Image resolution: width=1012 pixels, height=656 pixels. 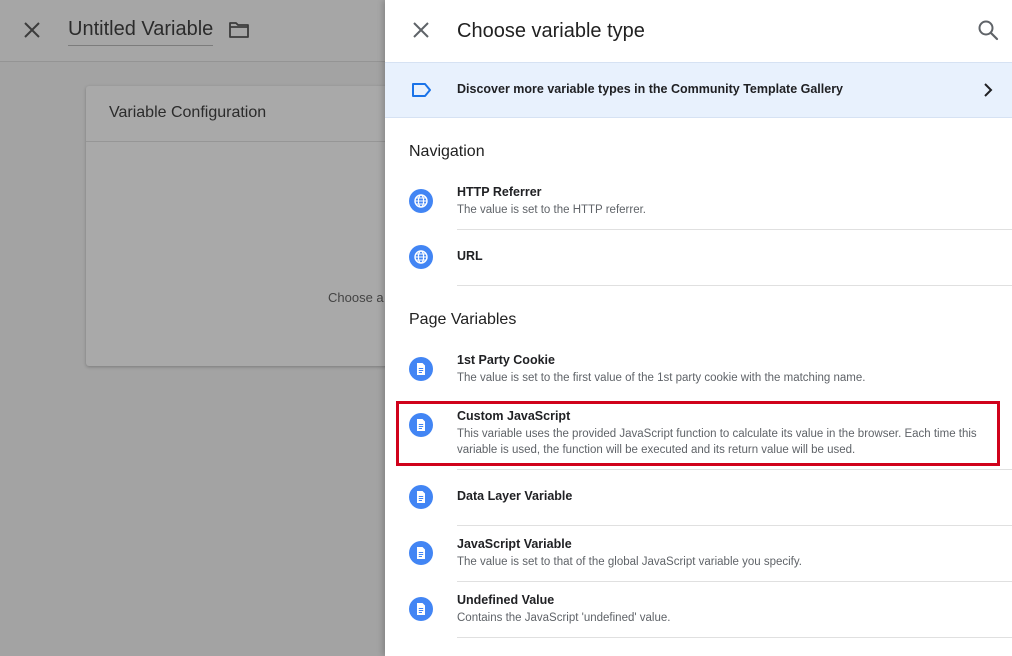 I want to click on chevron-right-icon, so click(x=988, y=90).